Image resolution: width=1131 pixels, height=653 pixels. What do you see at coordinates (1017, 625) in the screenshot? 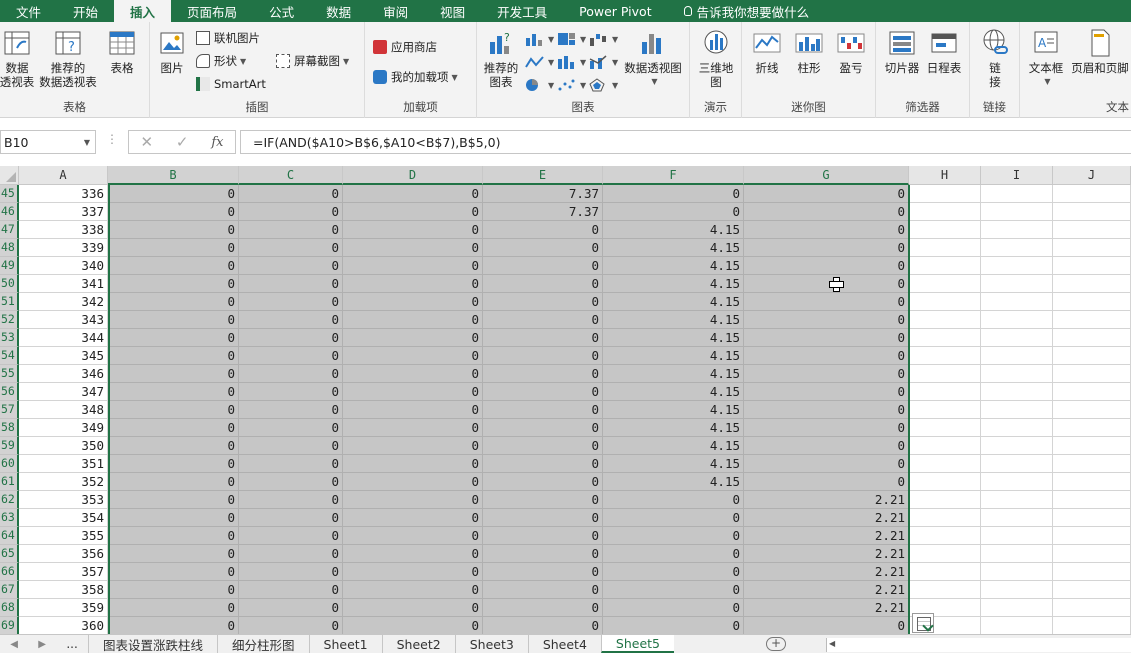
I see `cell-i69` at bounding box center [1017, 625].